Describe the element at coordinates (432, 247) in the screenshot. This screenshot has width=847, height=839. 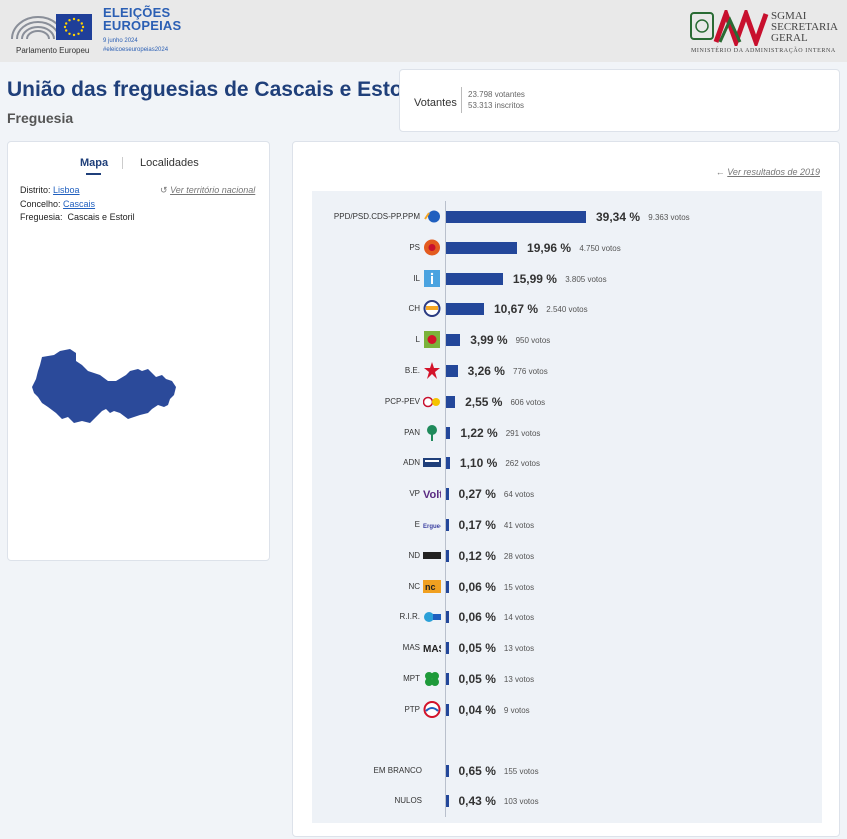
I see `ps-fist-rose-icon` at that location.